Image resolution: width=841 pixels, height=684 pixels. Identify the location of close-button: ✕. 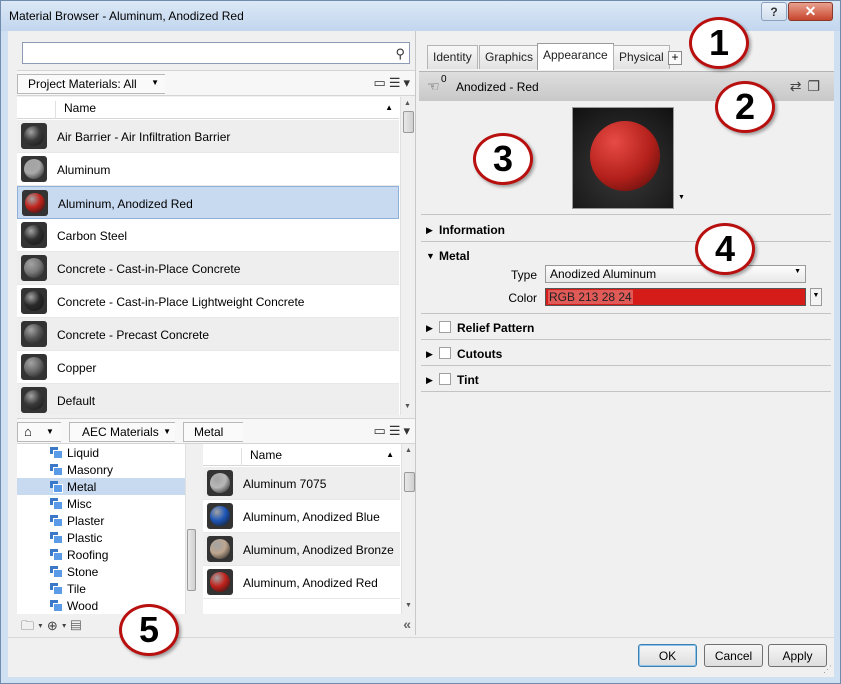
(810, 11).